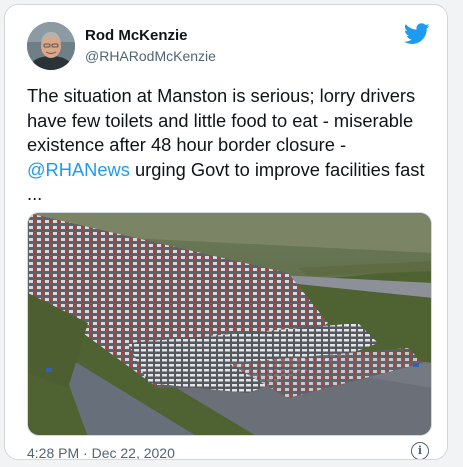  Describe the element at coordinates (150, 56) in the screenshot. I see `author-handle: @RHARodMcKenzie` at that location.